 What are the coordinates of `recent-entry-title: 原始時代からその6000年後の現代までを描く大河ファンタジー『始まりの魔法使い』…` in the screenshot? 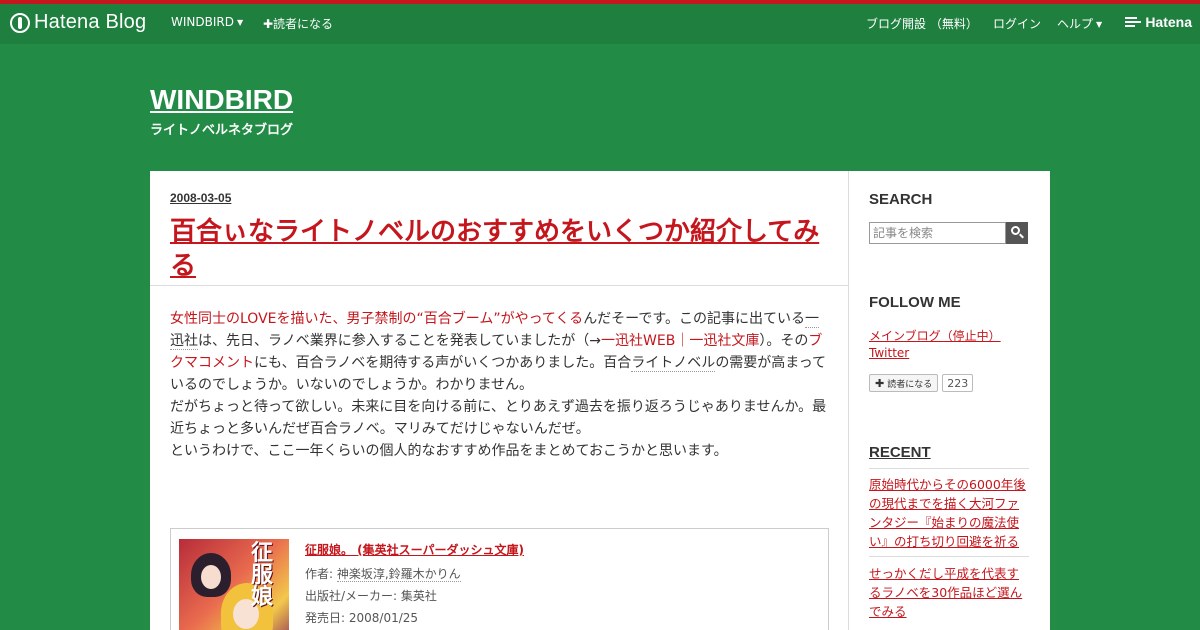 It's located at (947, 513).